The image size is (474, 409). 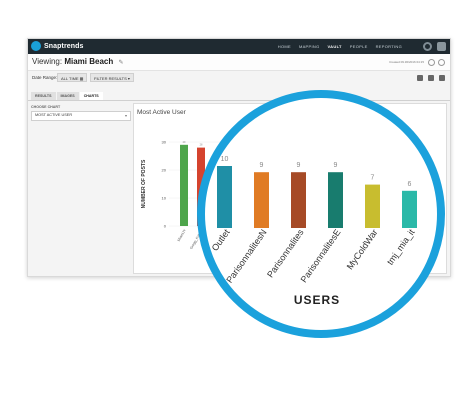 What do you see at coordinates (317, 300) in the screenshot?
I see `x-axis-label: USERS` at bounding box center [317, 300].